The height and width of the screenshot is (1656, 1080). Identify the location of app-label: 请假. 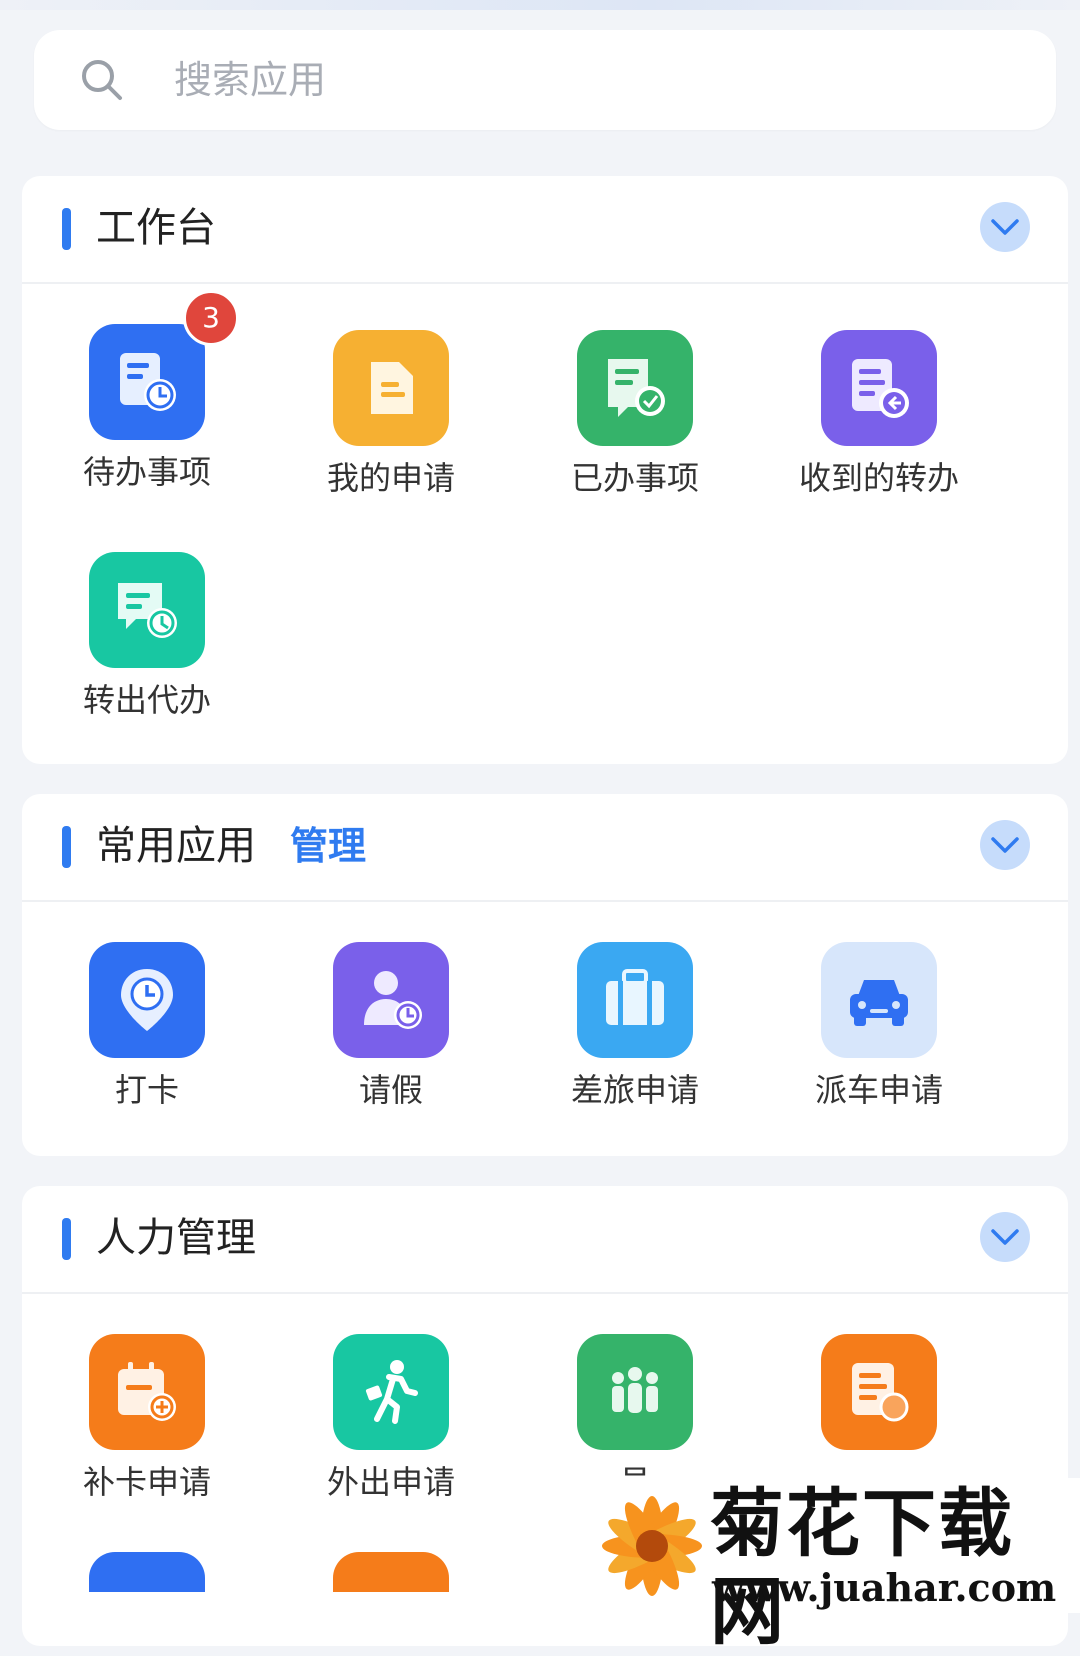
(390, 1090).